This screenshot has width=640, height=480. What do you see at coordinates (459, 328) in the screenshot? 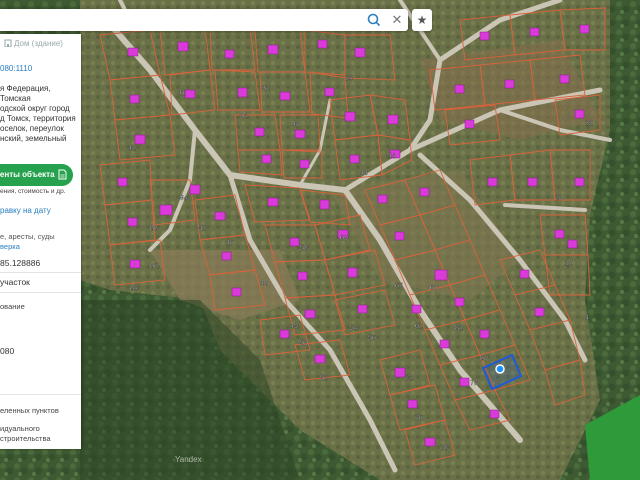
I see `parcel-label: 82` at bounding box center [459, 328].